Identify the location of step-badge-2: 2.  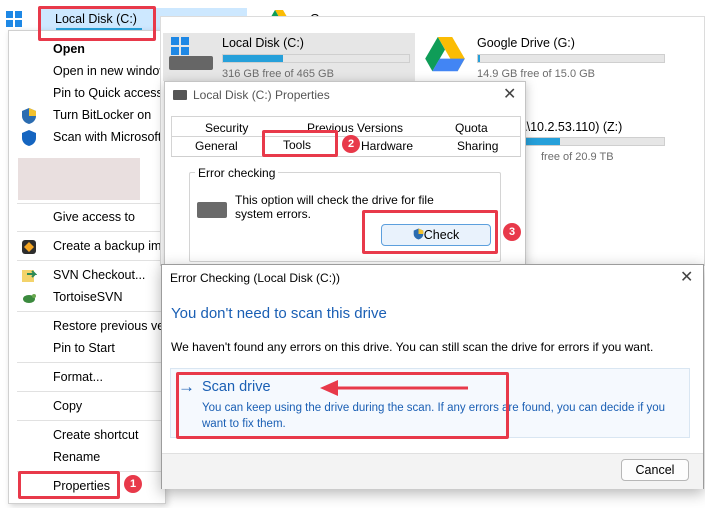
(351, 144).